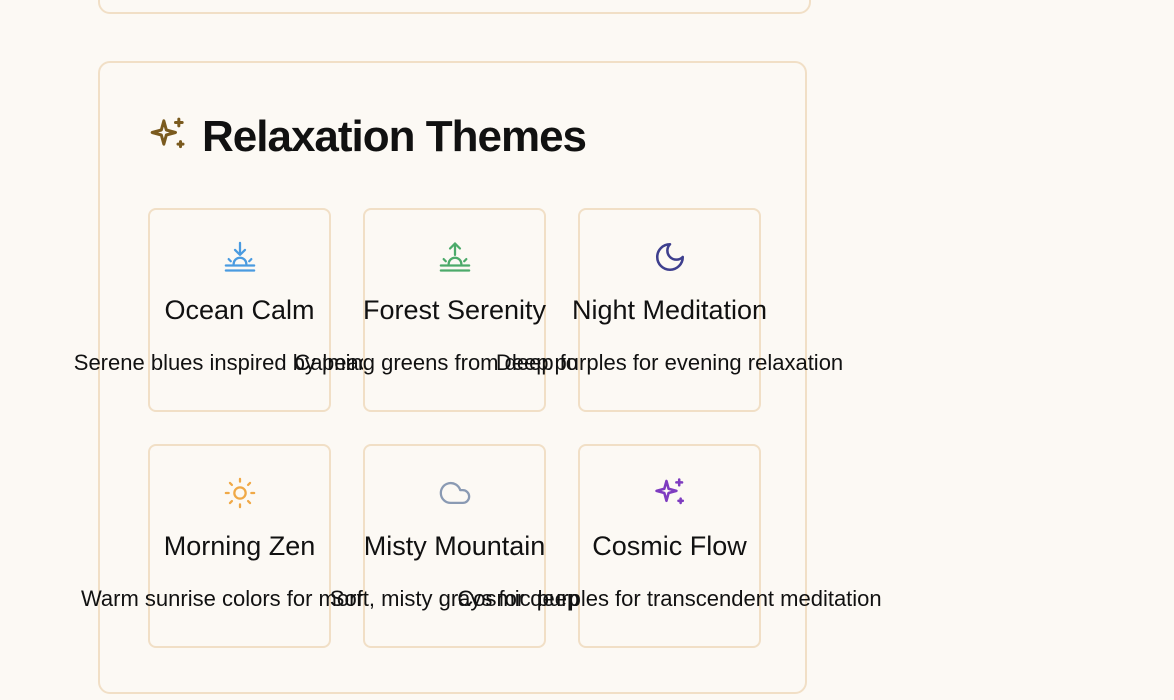 Image resolution: width=1174 pixels, height=700 pixels. I want to click on sunrise-icon, so click(455, 257).